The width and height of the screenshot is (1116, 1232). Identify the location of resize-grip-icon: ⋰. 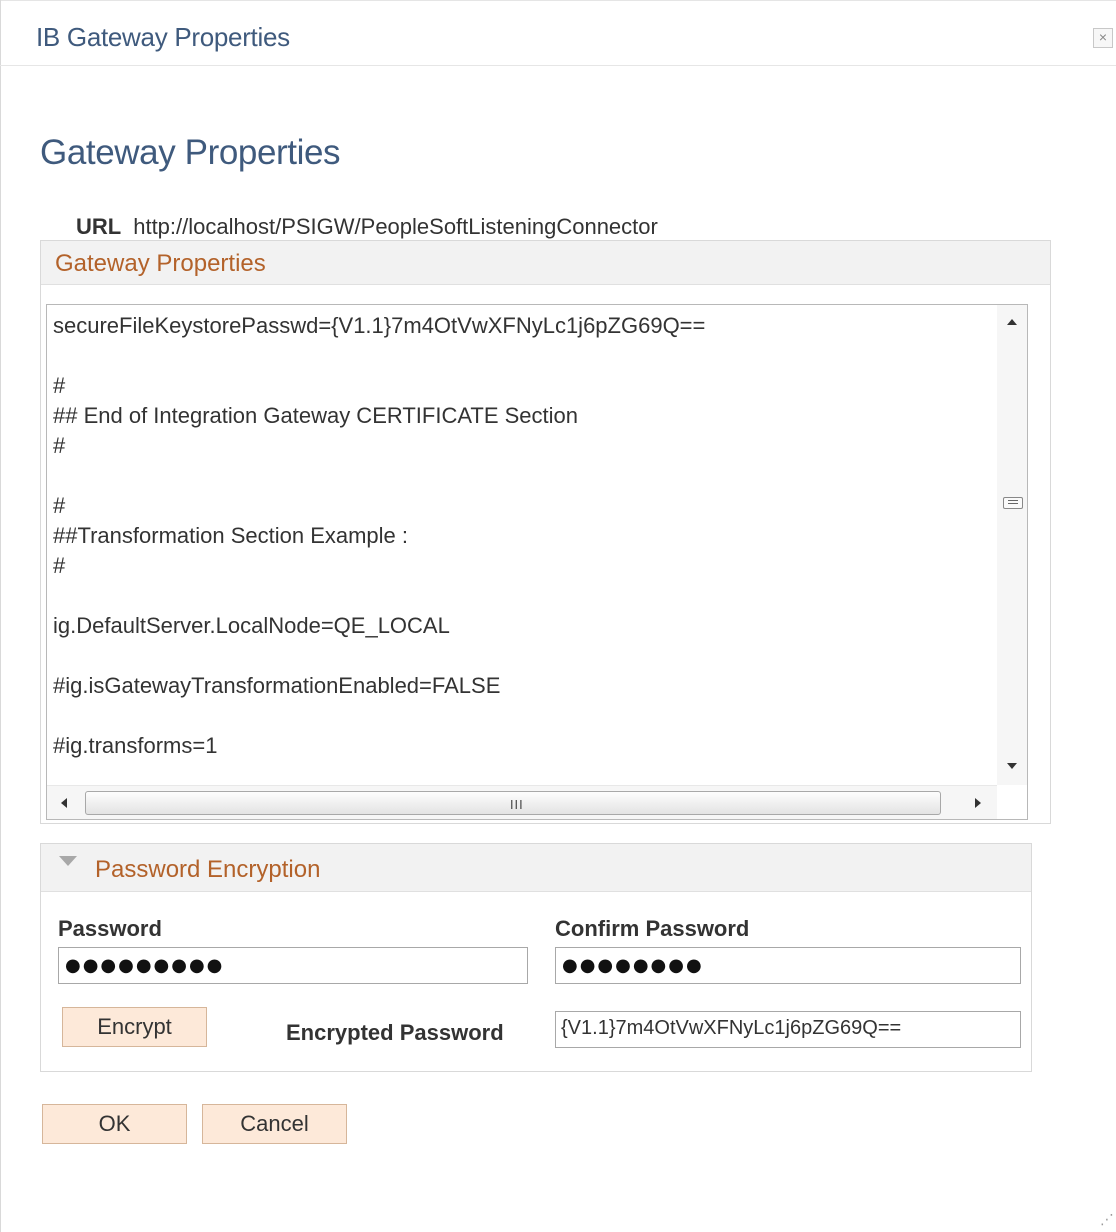
(1107, 1220).